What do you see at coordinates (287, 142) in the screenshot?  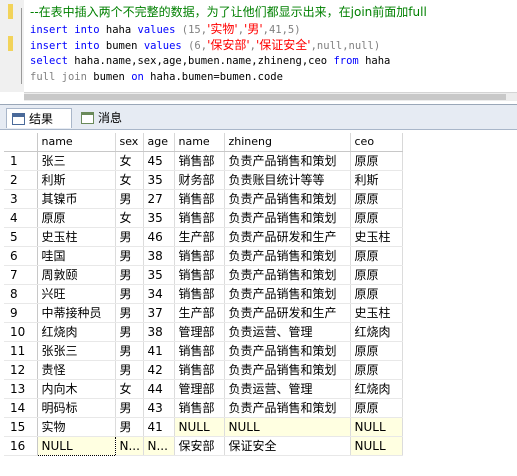 I see `header-zhineng: zhineng` at bounding box center [287, 142].